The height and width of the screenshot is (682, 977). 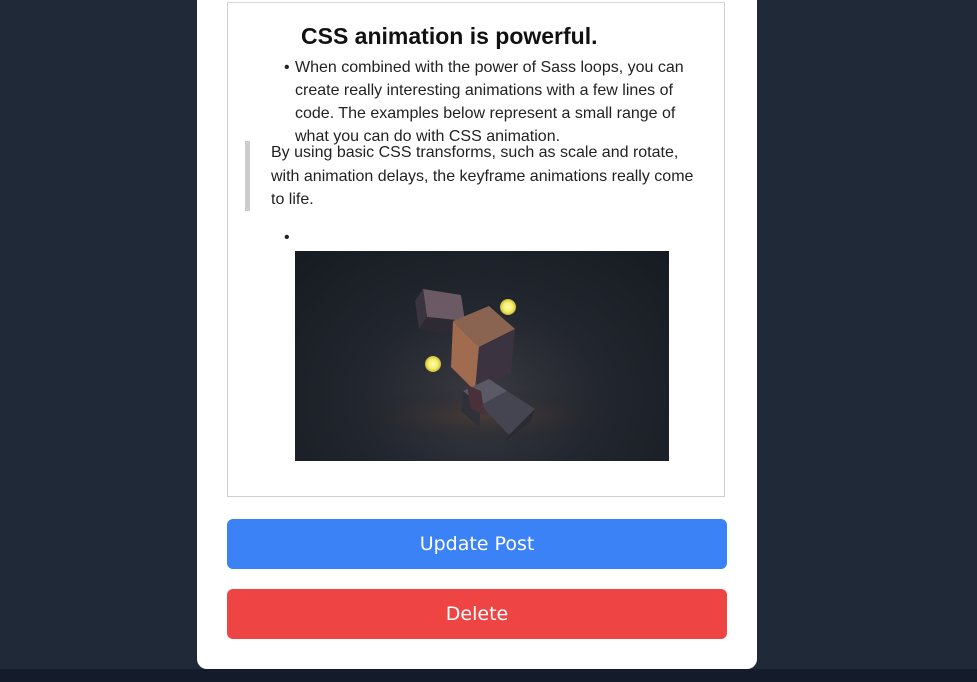 What do you see at coordinates (477, 544) in the screenshot?
I see `update-post-button: Update Post` at bounding box center [477, 544].